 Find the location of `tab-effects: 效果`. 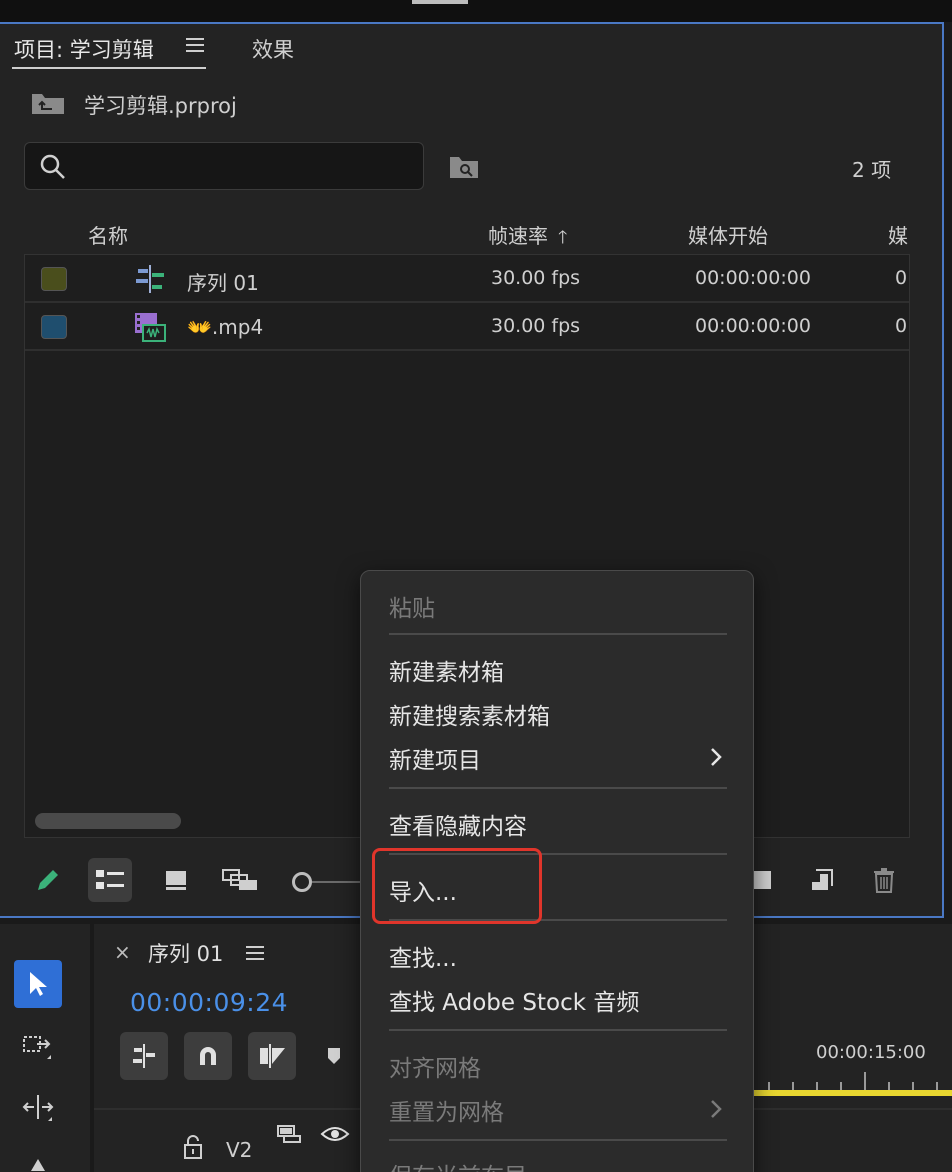

tab-effects: 效果 is located at coordinates (273, 49).